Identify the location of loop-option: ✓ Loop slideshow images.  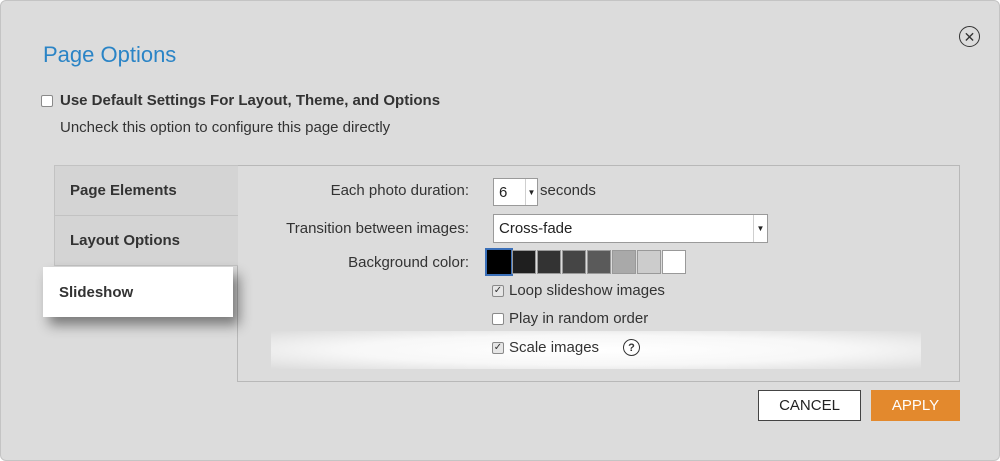
(578, 290).